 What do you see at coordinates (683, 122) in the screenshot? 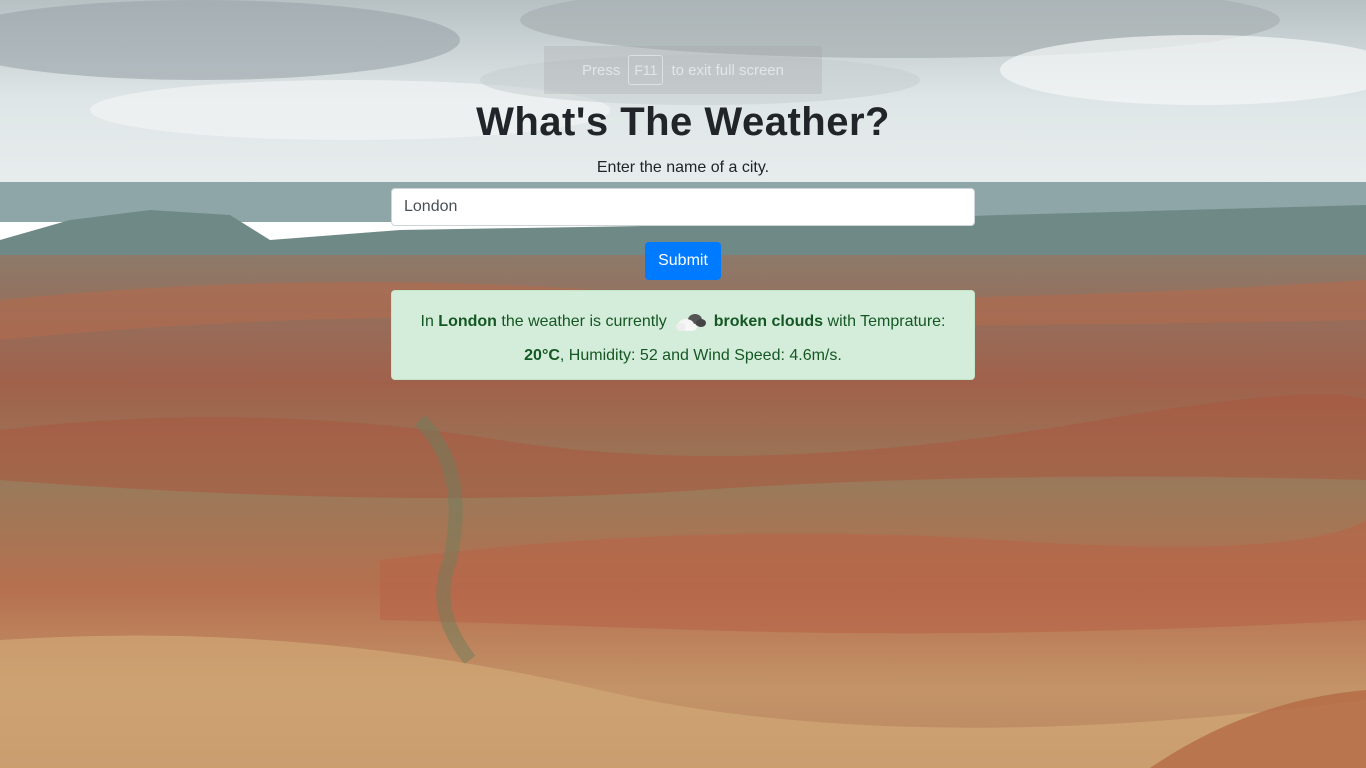
I see `page-title: What's The Weather?` at bounding box center [683, 122].